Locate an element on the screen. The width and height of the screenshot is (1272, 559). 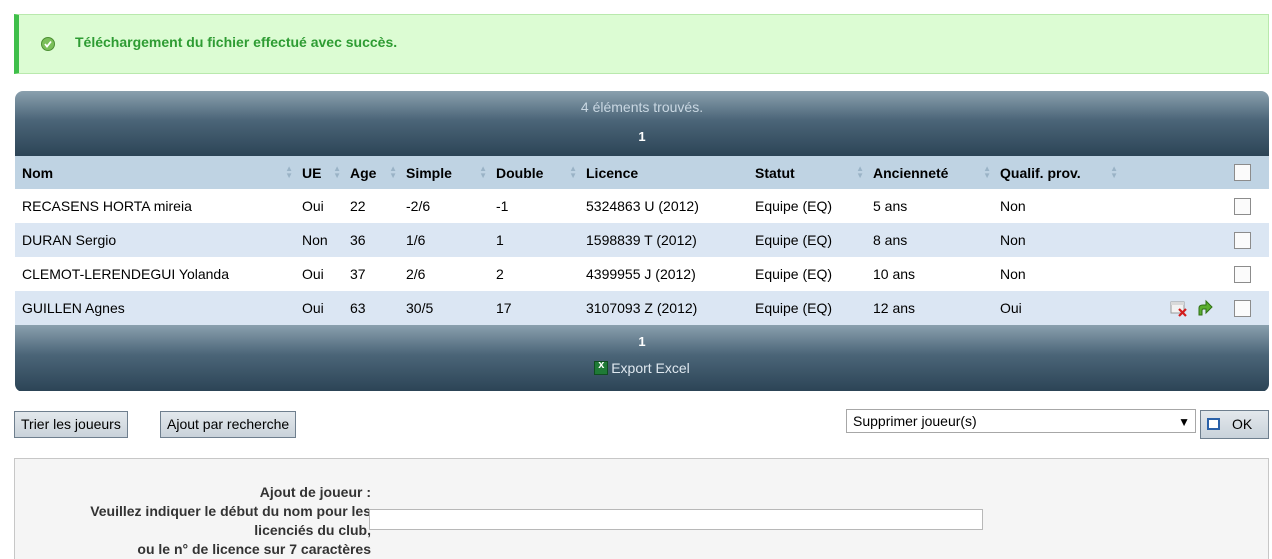
cell-licence: 3107093 Z (2012) is located at coordinates (642, 308).